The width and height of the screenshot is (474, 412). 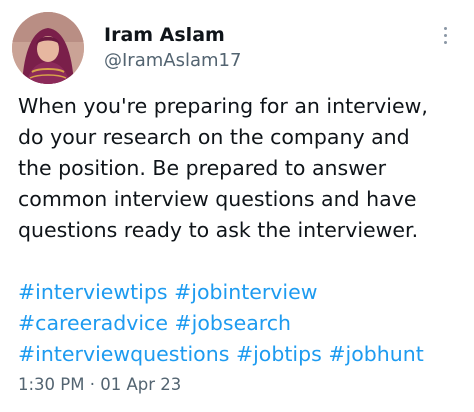 I want to click on tweet-timestamp: 1:30 PM · 01 Apr 23, so click(x=99, y=385).